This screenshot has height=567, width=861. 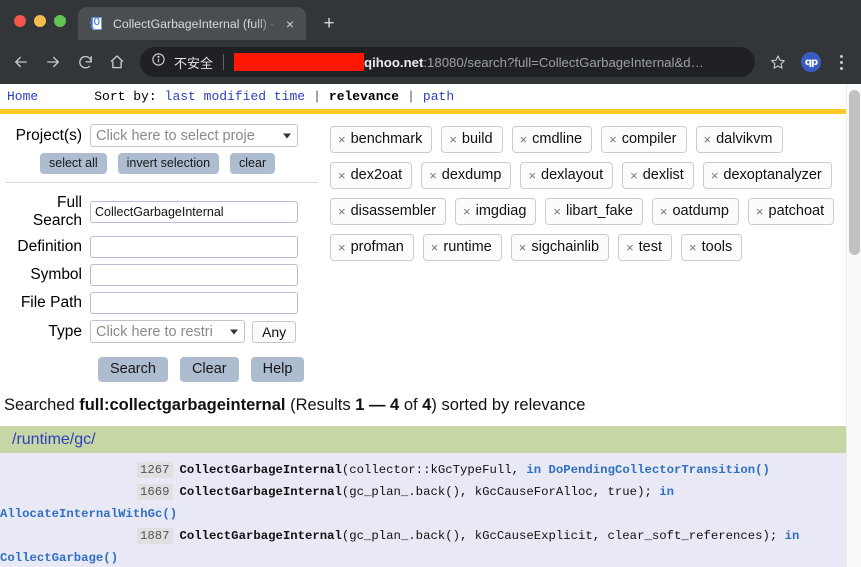 What do you see at coordinates (209, 369) in the screenshot?
I see `clear-button: Clear` at bounding box center [209, 369].